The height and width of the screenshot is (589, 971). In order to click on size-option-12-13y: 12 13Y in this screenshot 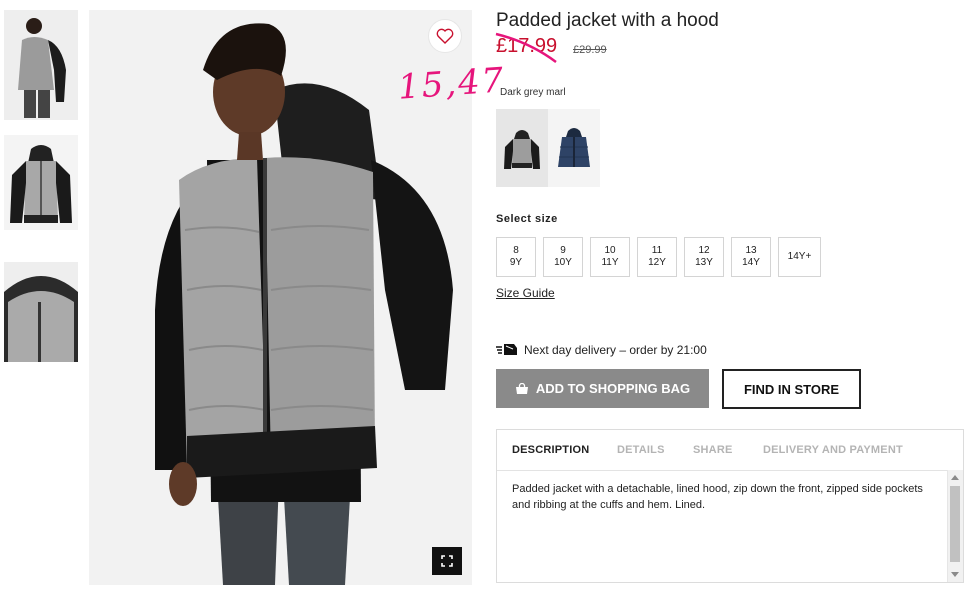, I will do `click(704, 257)`.